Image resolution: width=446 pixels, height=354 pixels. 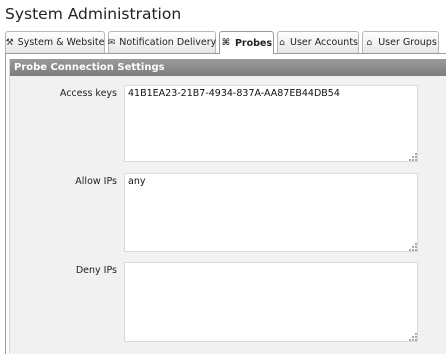 I want to click on tab-notification-delivery: ✉ Notification Delivery, so click(x=162, y=42).